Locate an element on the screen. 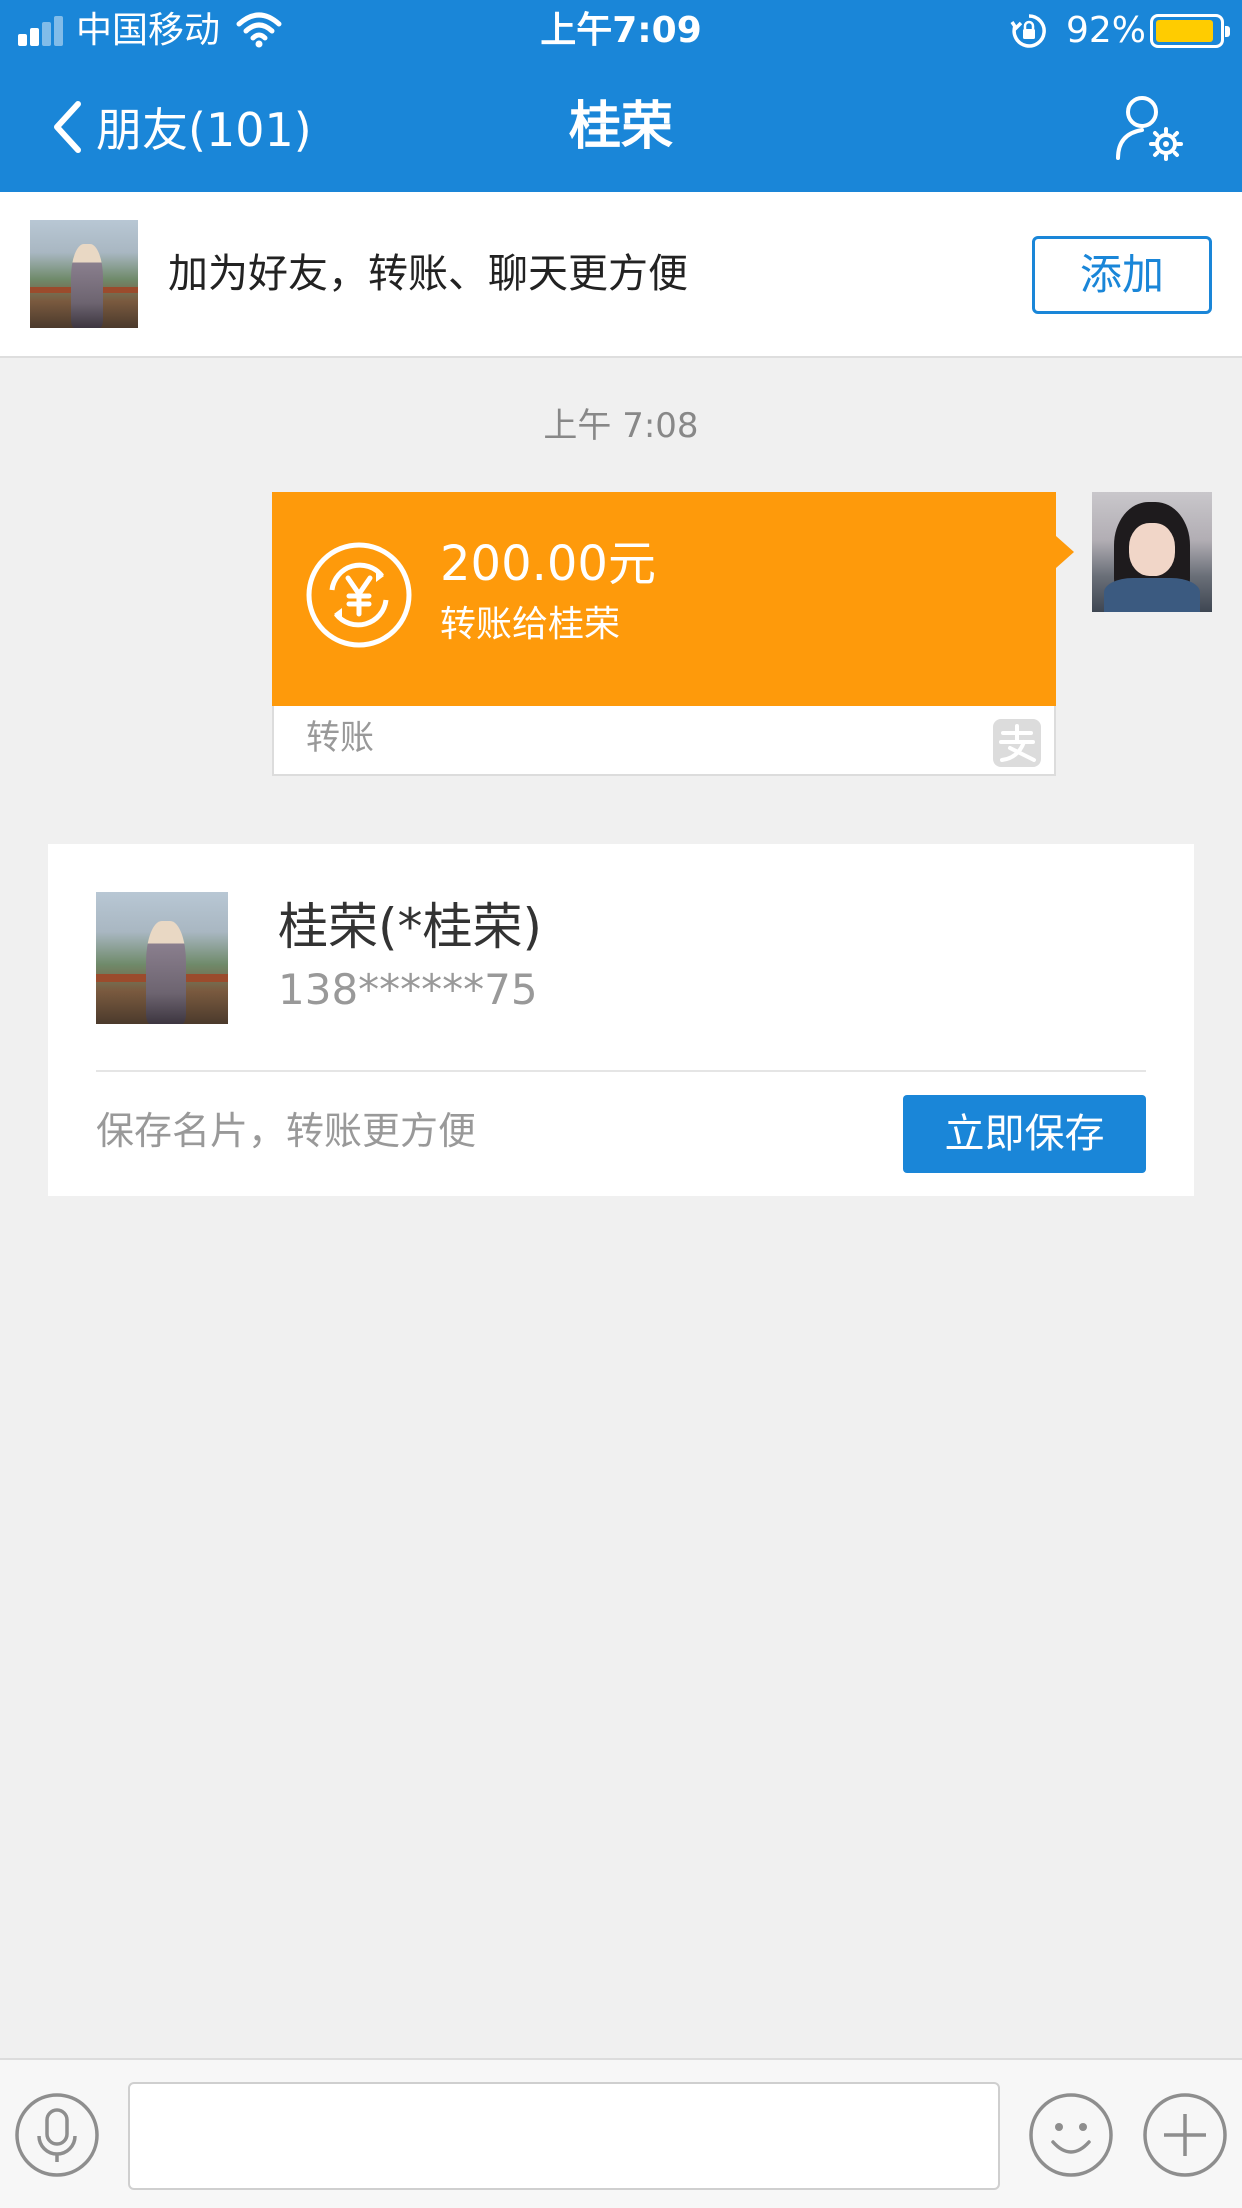  battery-icon is located at coordinates (1190, 31).